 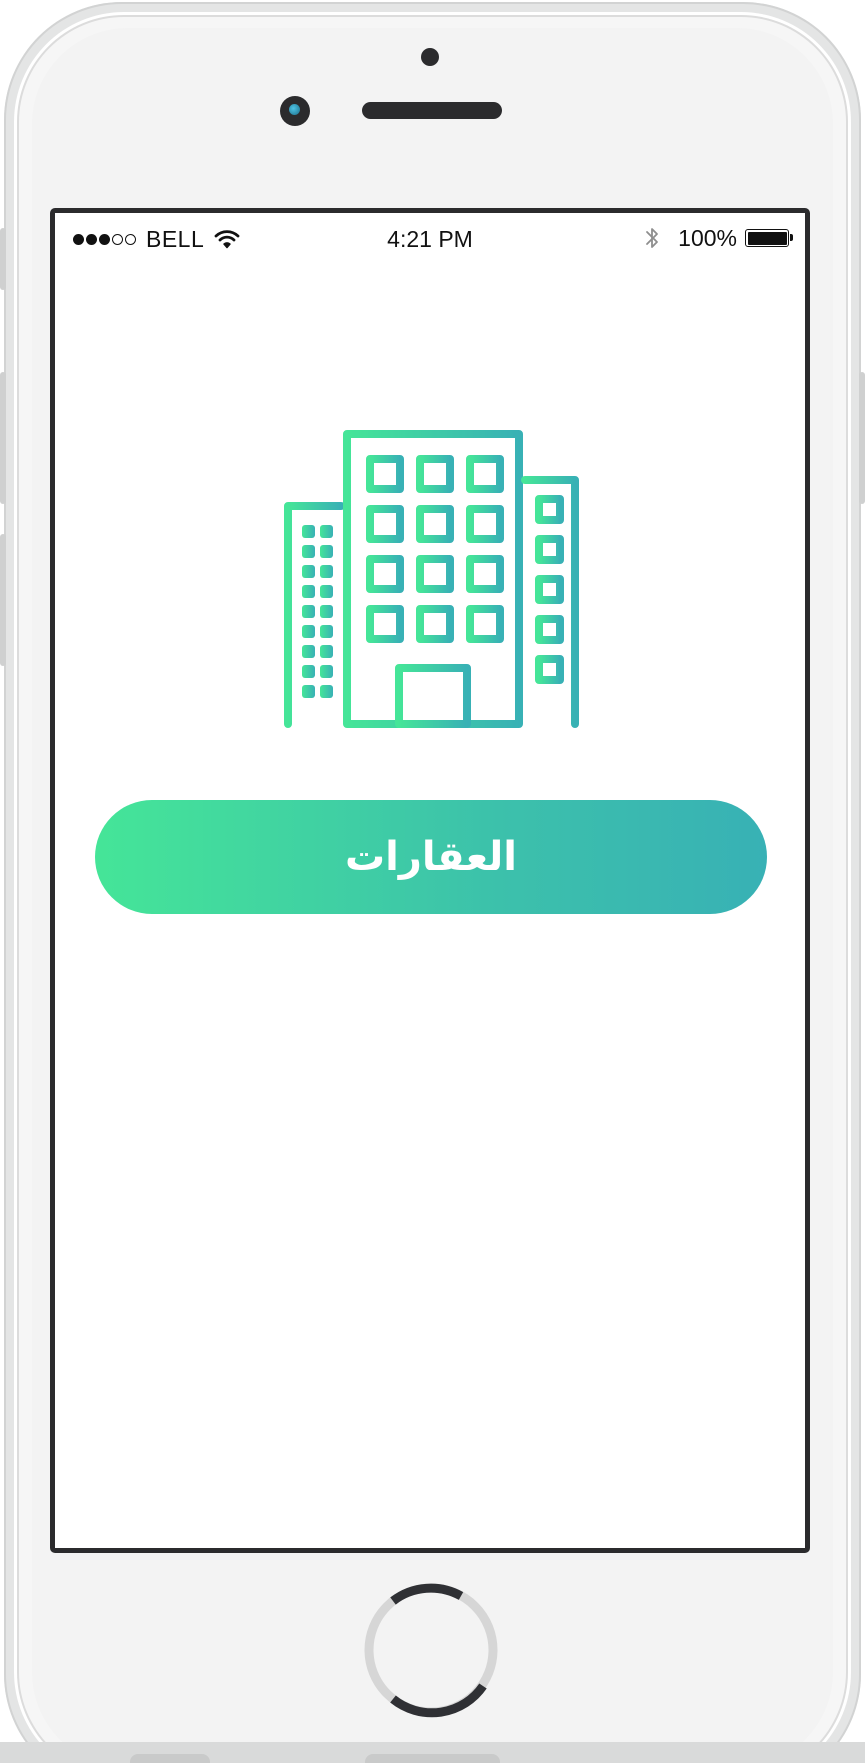 What do you see at coordinates (430, 57) in the screenshot?
I see `proximity-sensor` at bounding box center [430, 57].